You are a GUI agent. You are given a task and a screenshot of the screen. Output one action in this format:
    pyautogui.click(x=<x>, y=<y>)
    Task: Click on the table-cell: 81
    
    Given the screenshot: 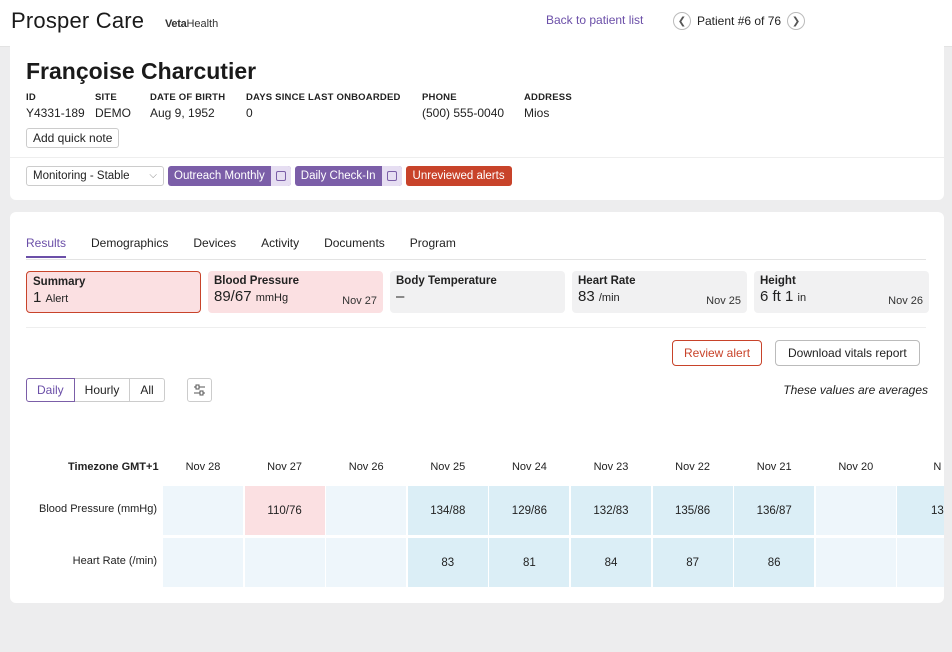 What is the action you would take?
    pyautogui.click(x=529, y=562)
    